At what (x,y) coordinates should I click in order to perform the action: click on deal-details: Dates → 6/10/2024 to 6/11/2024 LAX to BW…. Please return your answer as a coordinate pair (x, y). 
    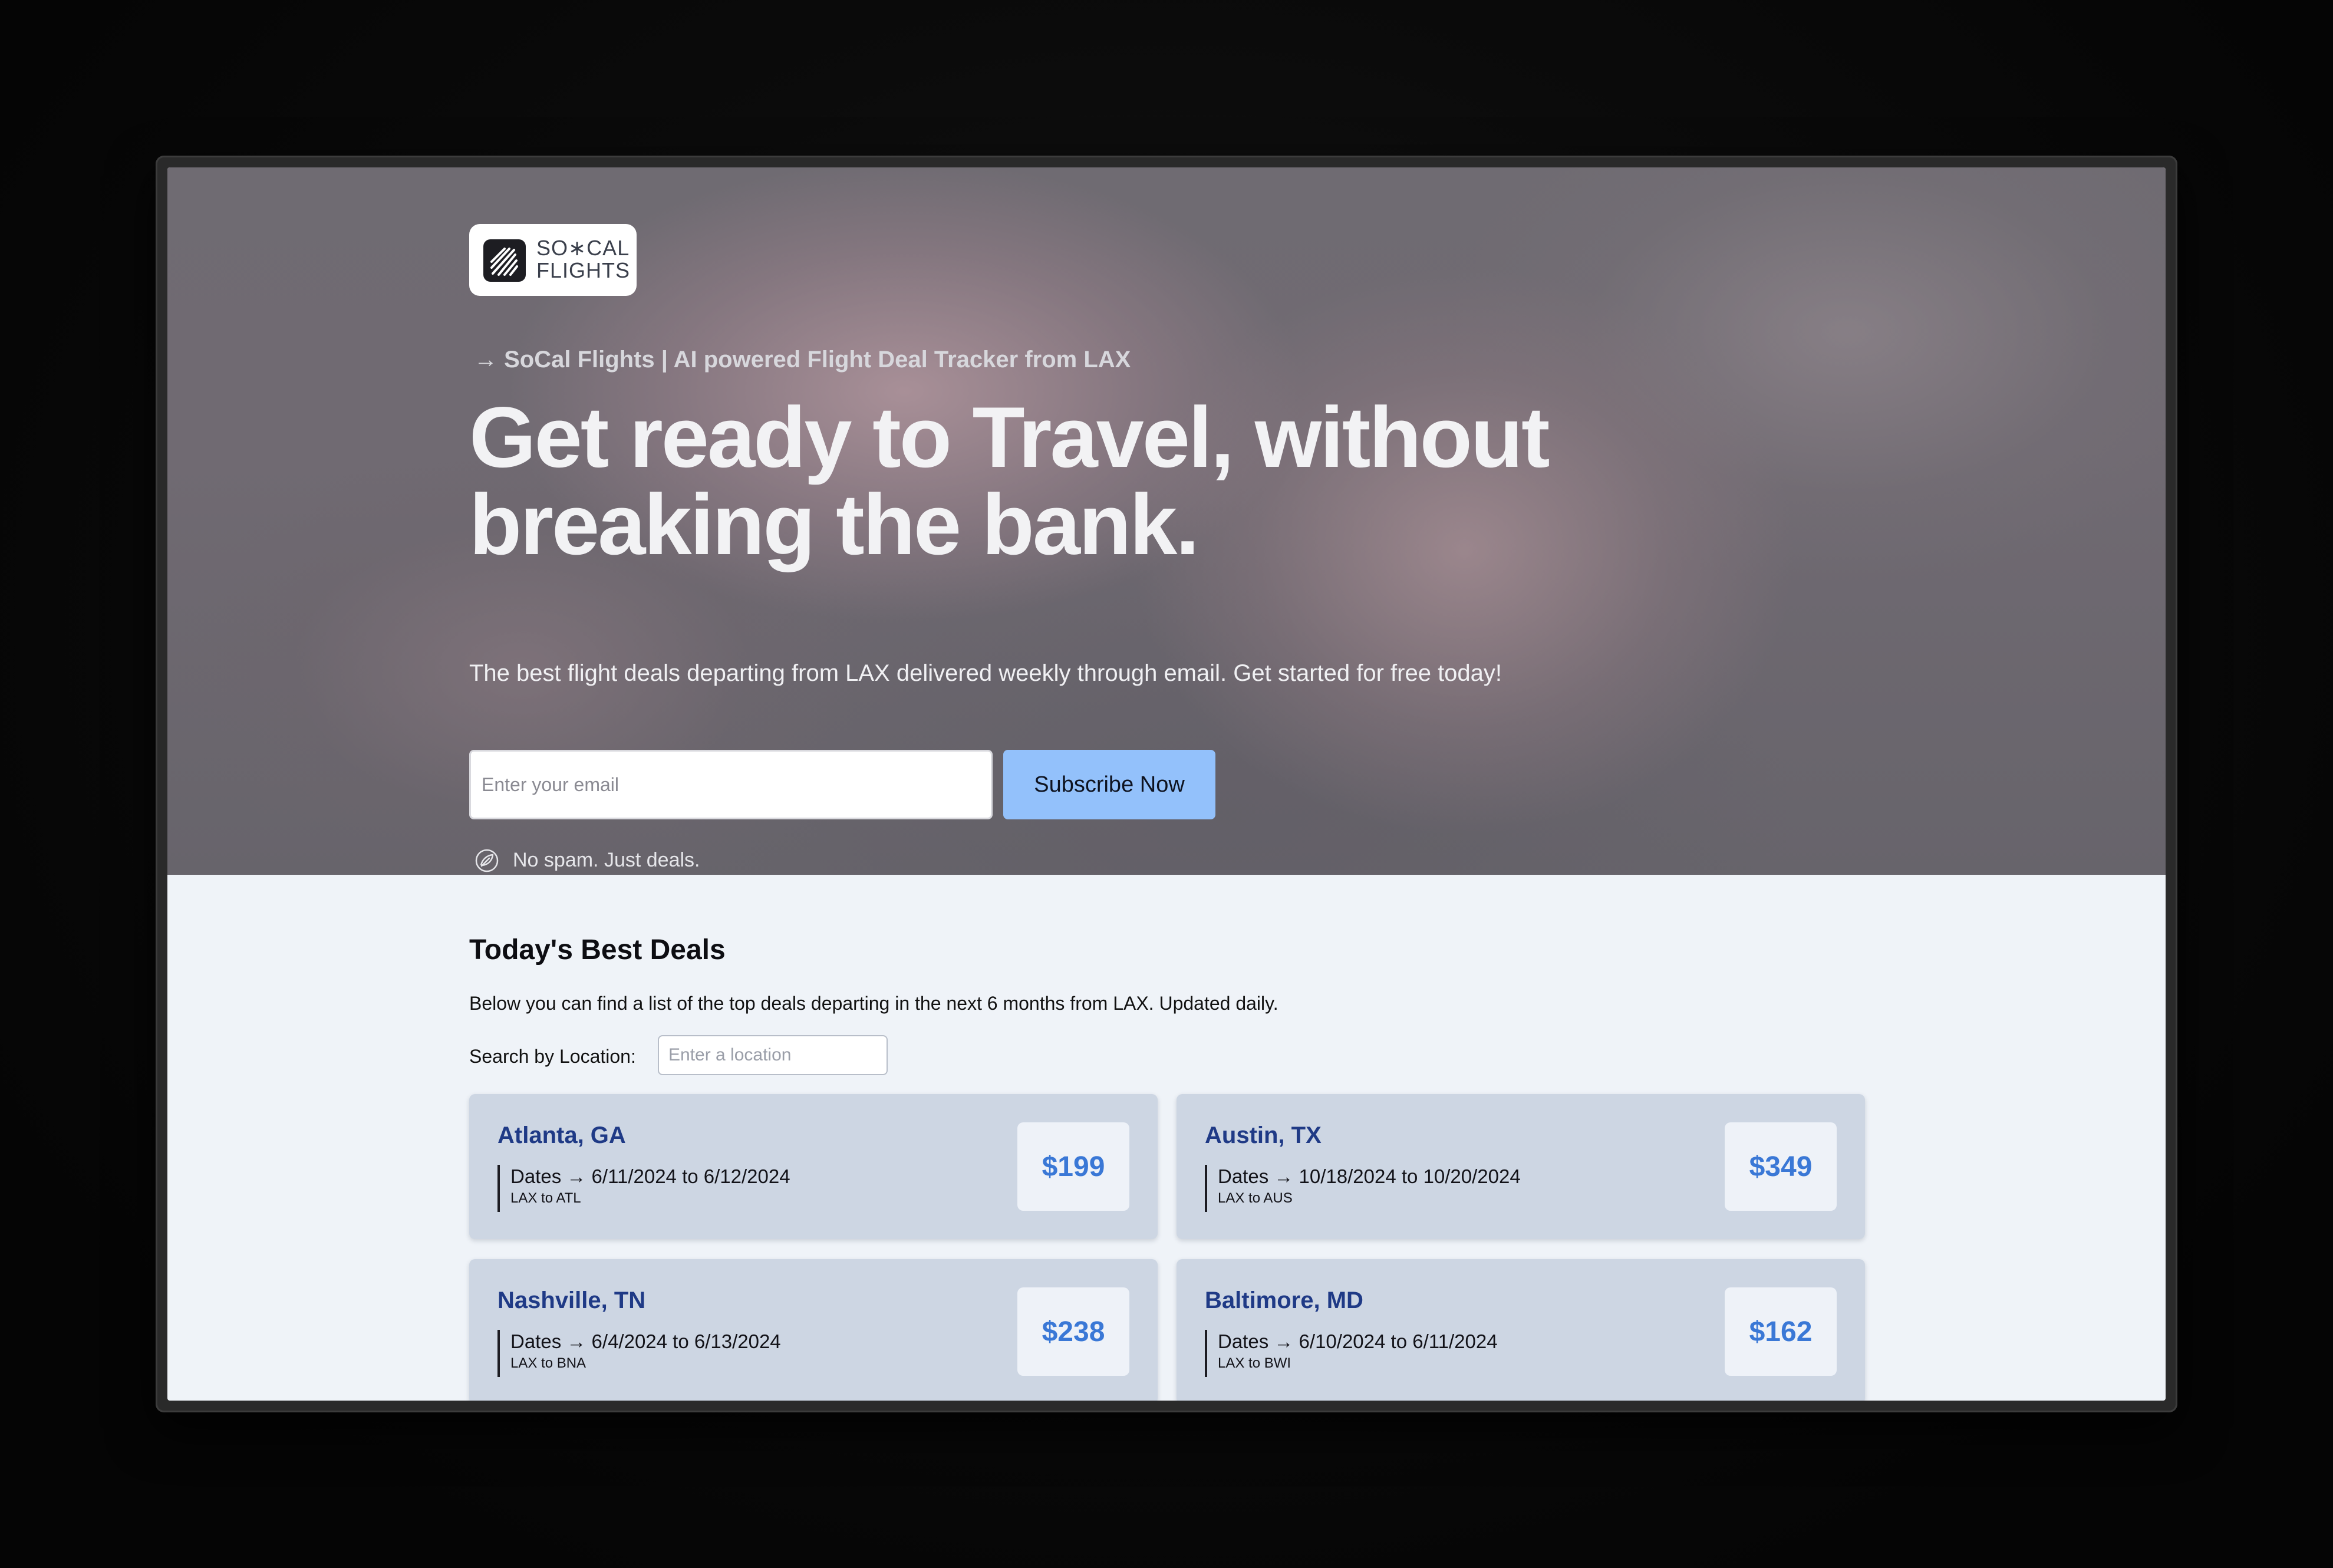
    Looking at the image, I should click on (1351, 1353).